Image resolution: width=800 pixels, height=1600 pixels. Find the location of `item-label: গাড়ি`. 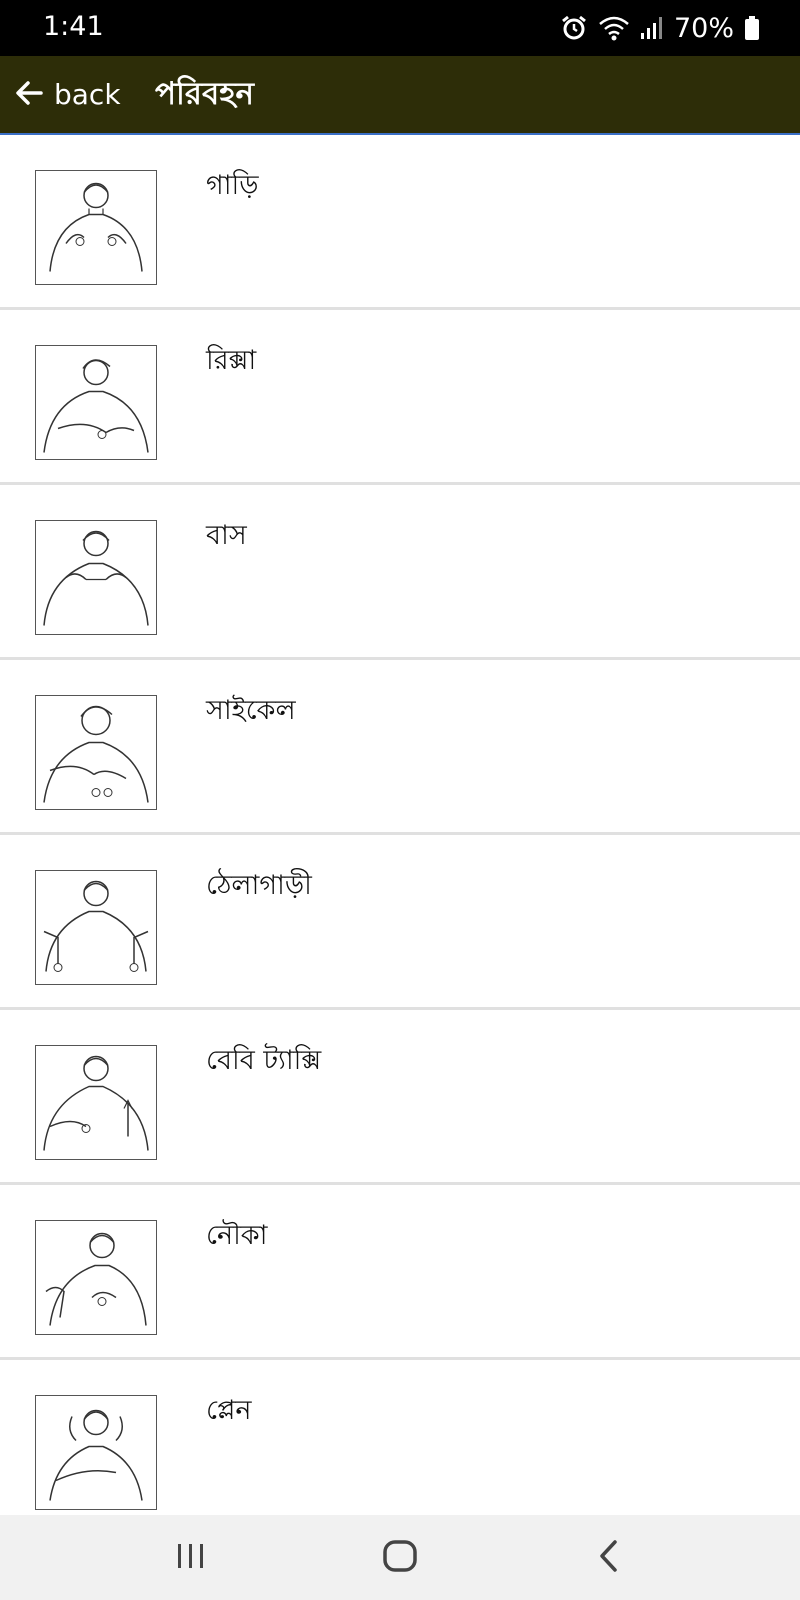

item-label: গাড়ি is located at coordinates (232, 185).